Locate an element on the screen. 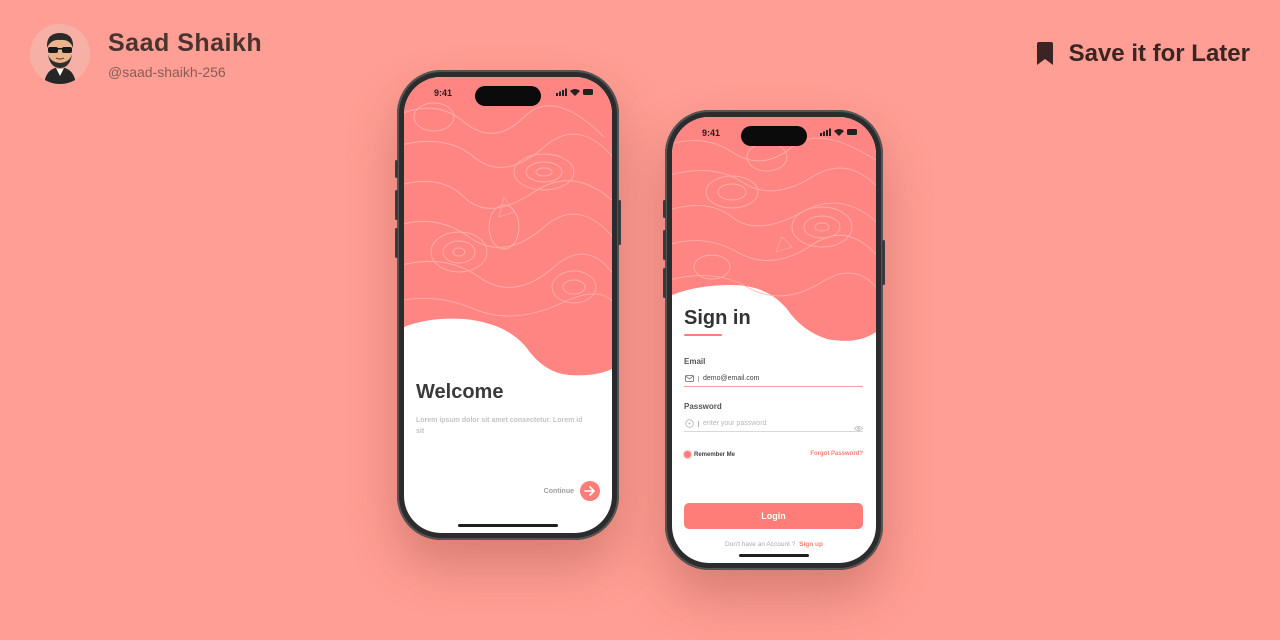 The width and height of the screenshot is (1280, 640). forgot-password-link: Forgot Password? is located at coordinates (836, 454).